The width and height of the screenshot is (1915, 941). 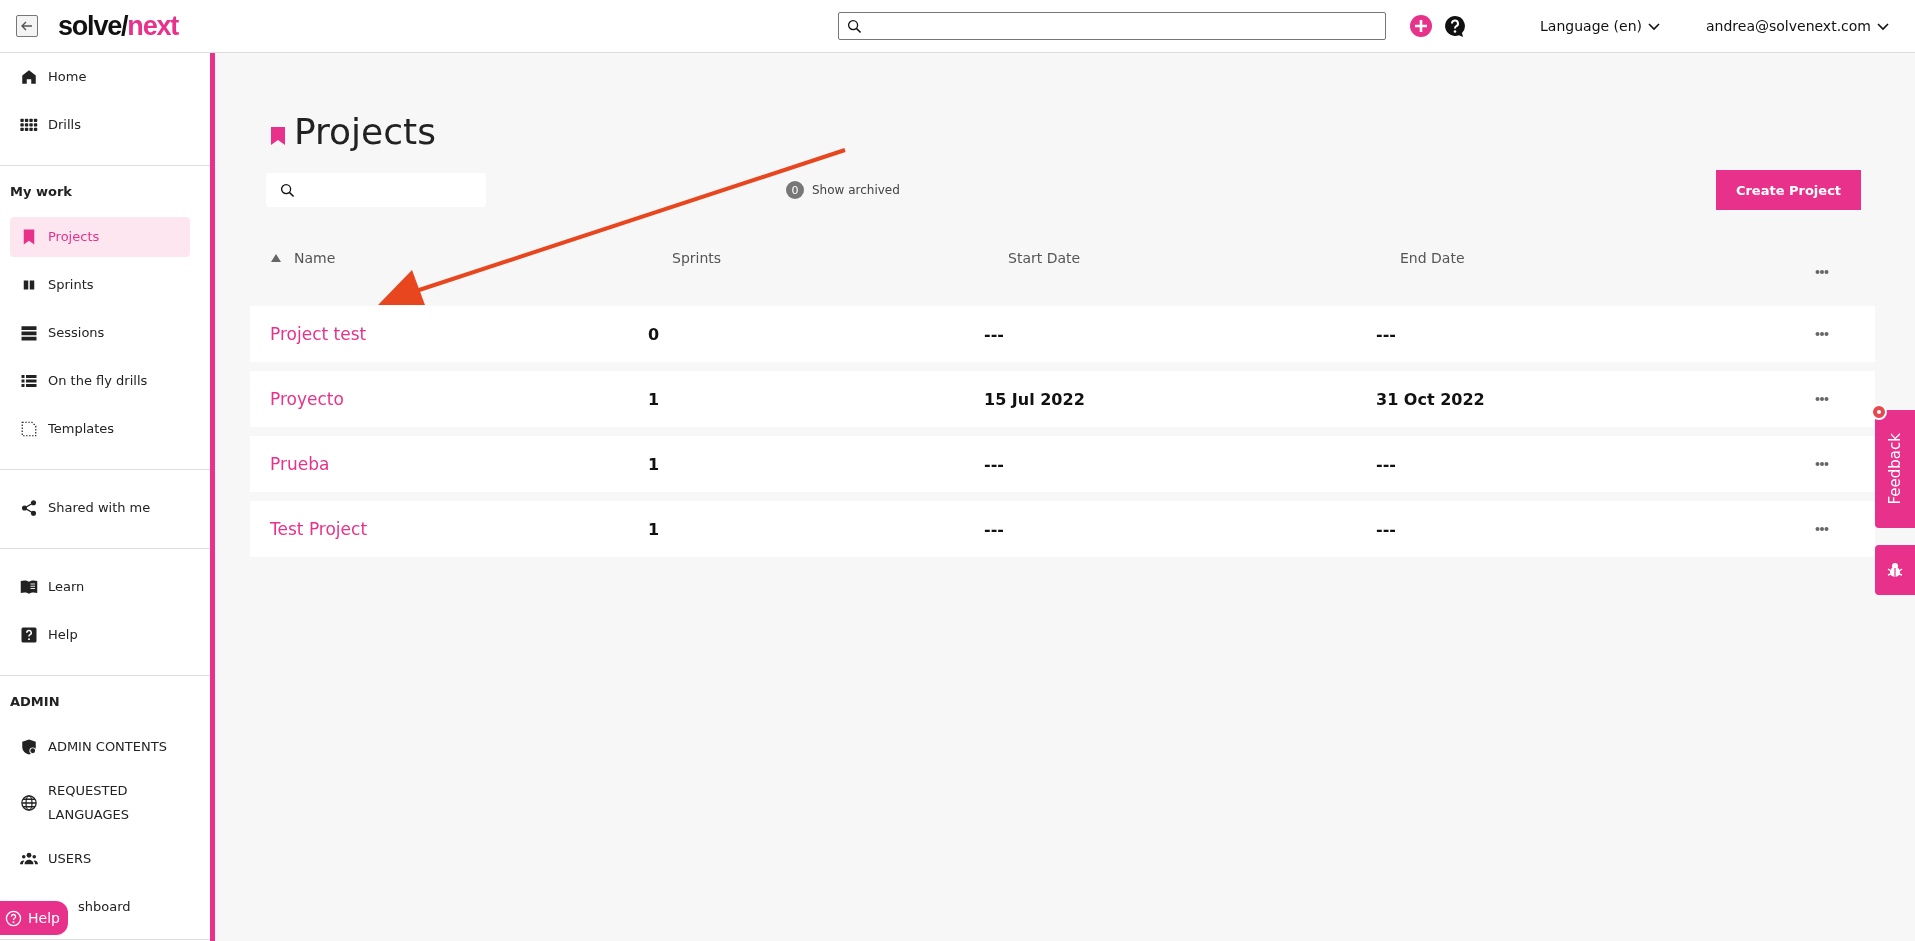 What do you see at coordinates (100, 859) in the screenshot?
I see `sidebar-item: USERS` at bounding box center [100, 859].